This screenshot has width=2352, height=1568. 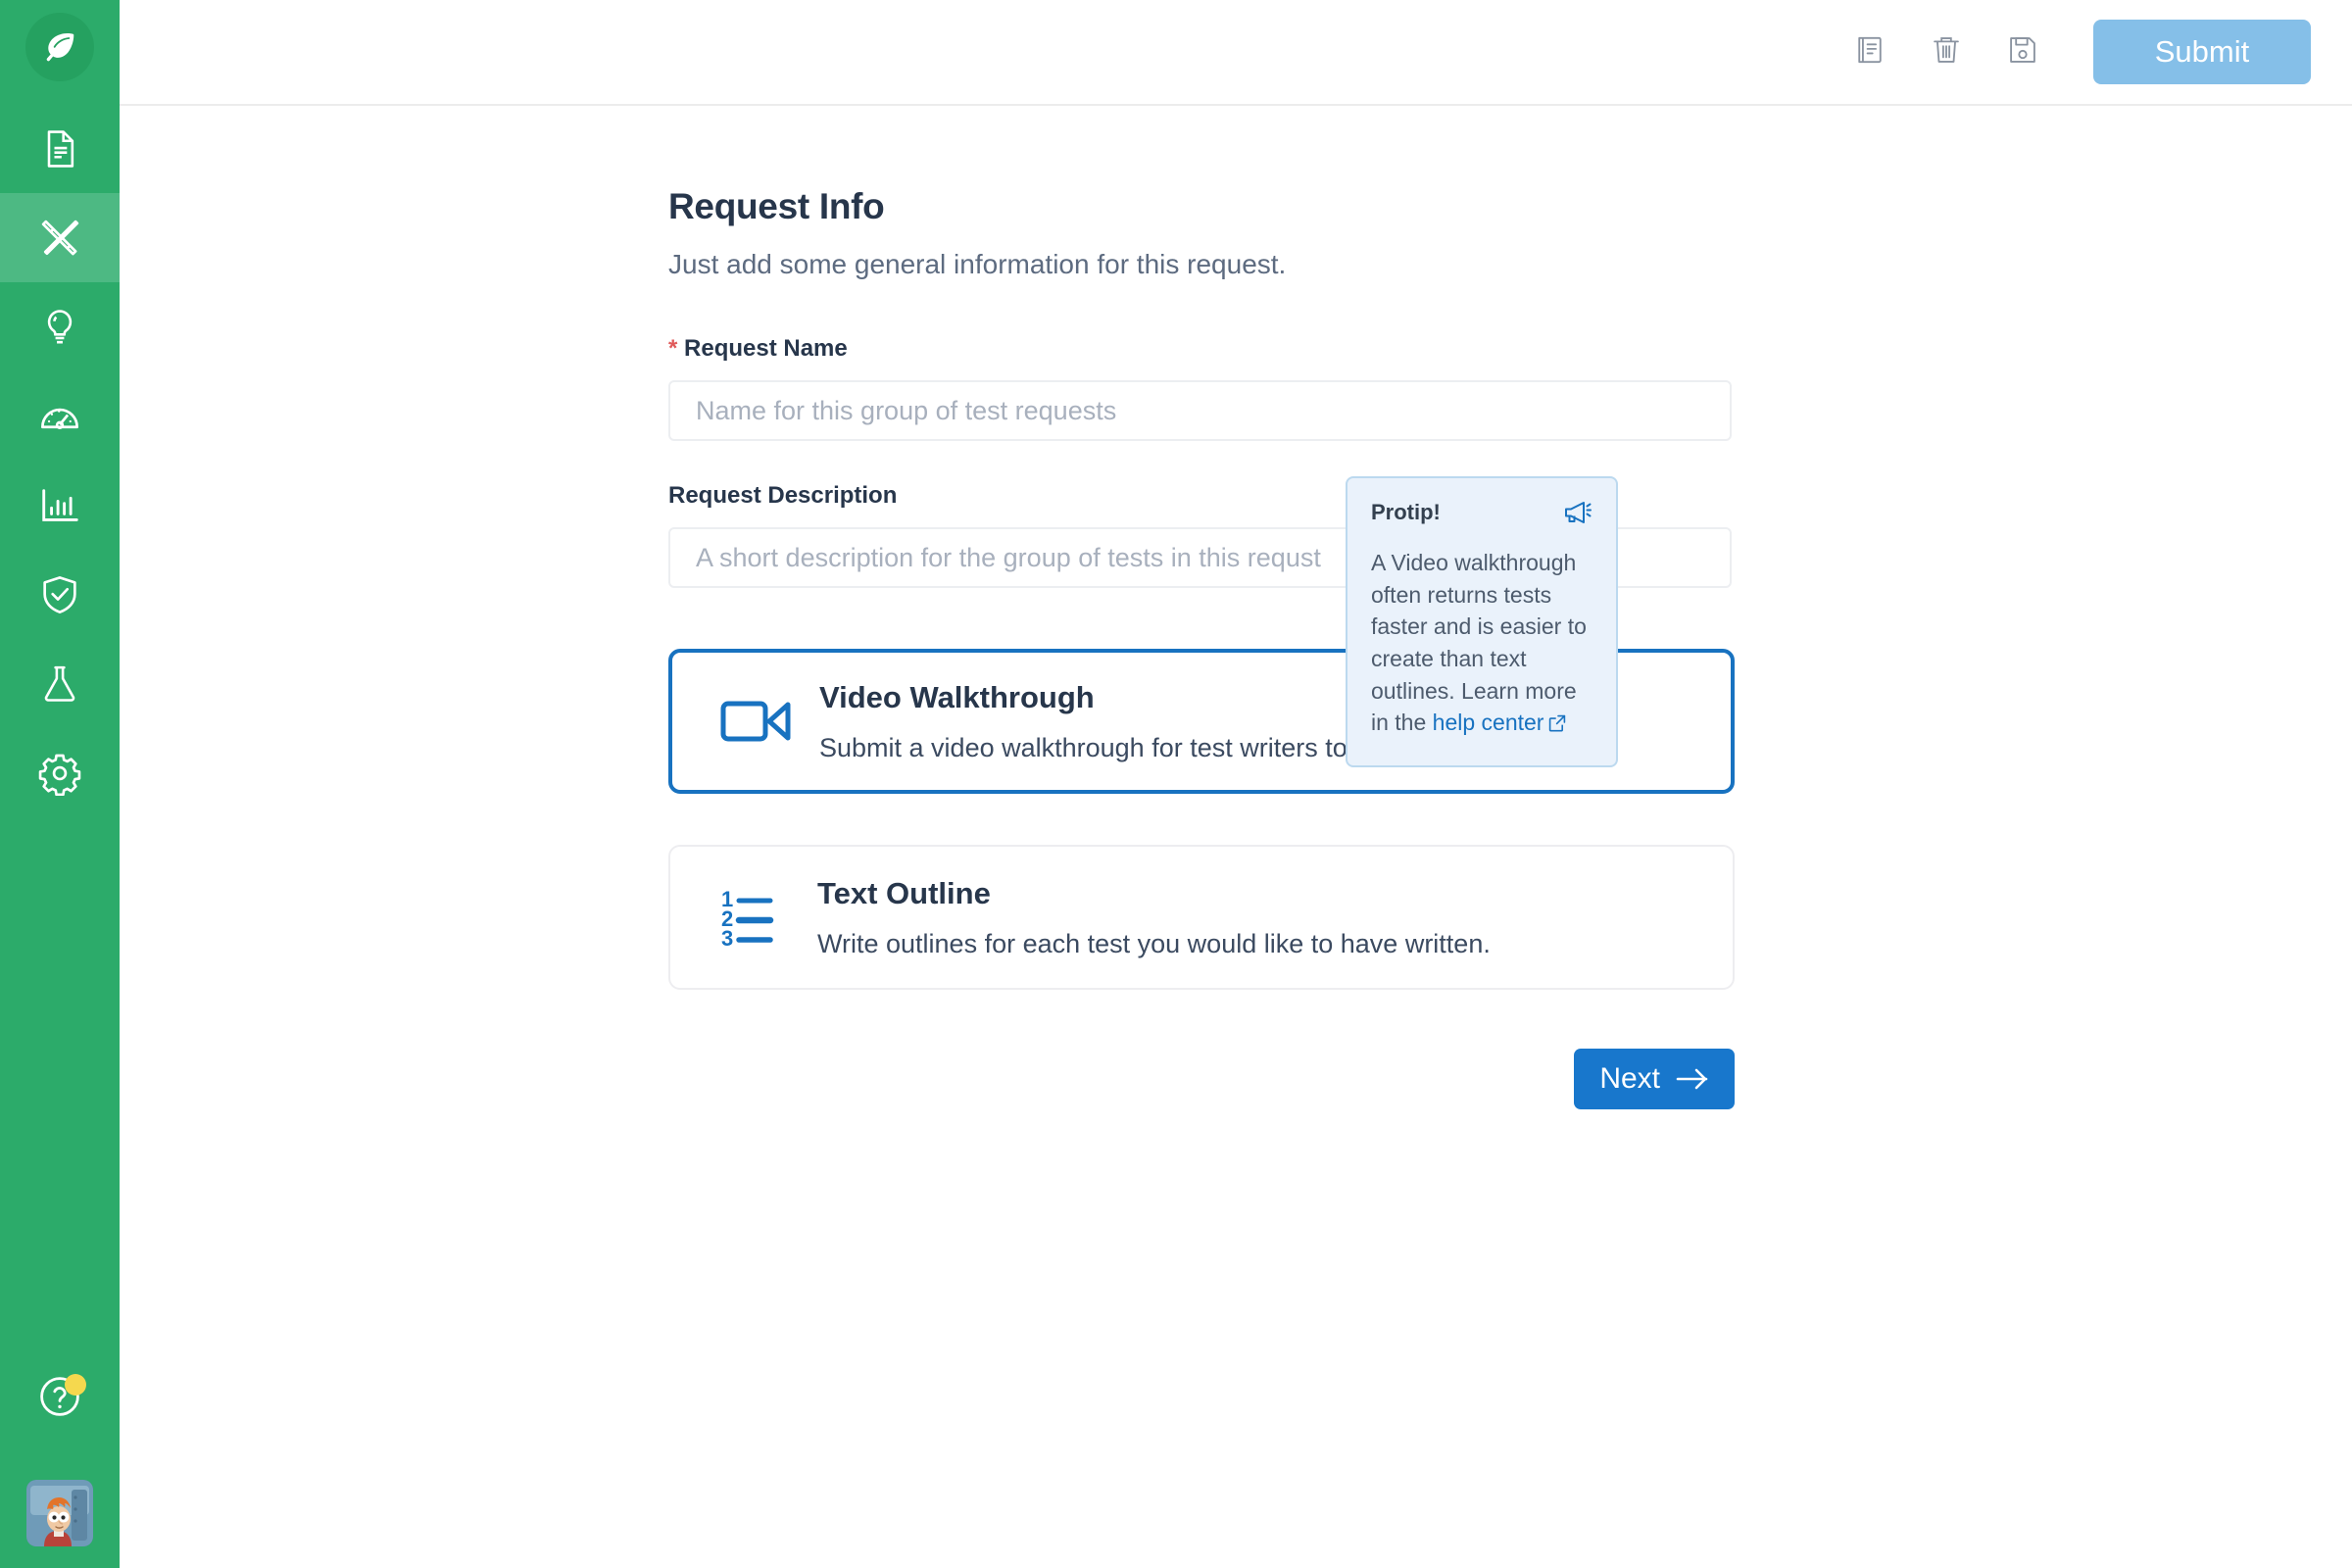 What do you see at coordinates (1692, 1079) in the screenshot?
I see `arrow-right-icon` at bounding box center [1692, 1079].